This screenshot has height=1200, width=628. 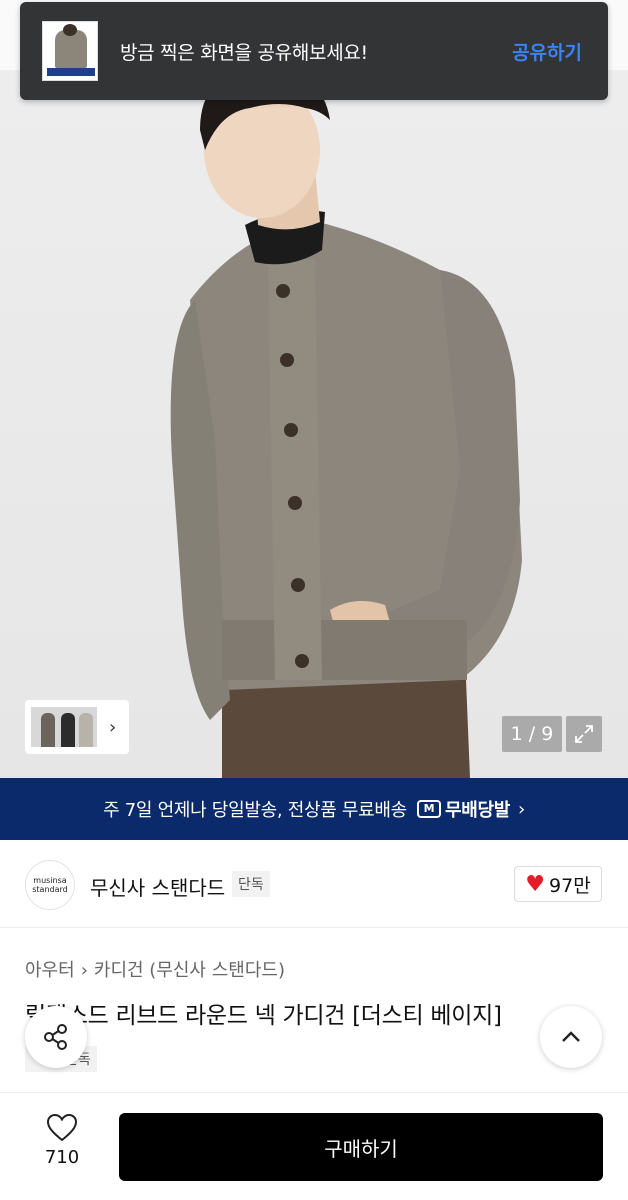 I want to click on toast-message: 방금 찍은 화면을 공유해보세요!, so click(x=244, y=52).